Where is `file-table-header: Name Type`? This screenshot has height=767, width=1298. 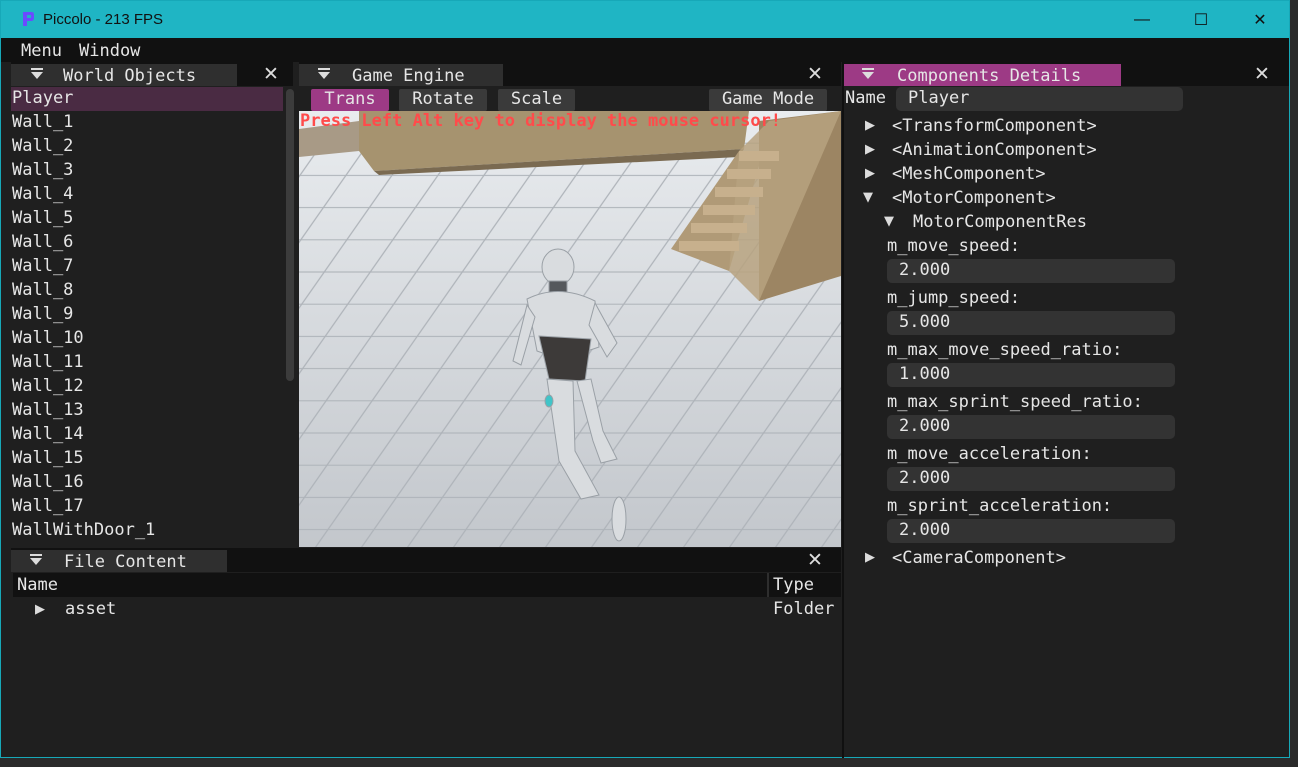
file-table-header: Name Type is located at coordinates (427, 585).